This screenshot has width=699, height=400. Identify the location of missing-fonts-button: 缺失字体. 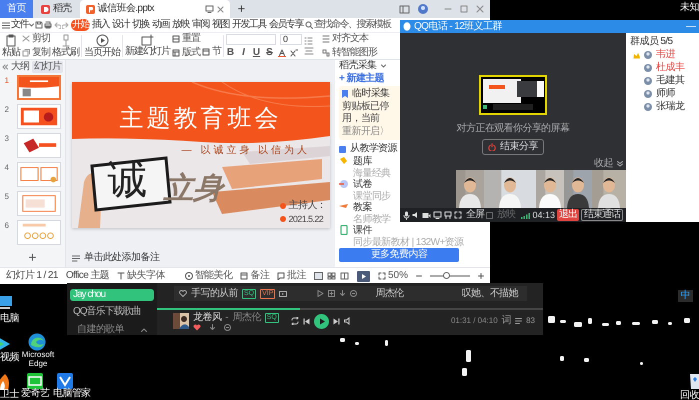
(141, 276).